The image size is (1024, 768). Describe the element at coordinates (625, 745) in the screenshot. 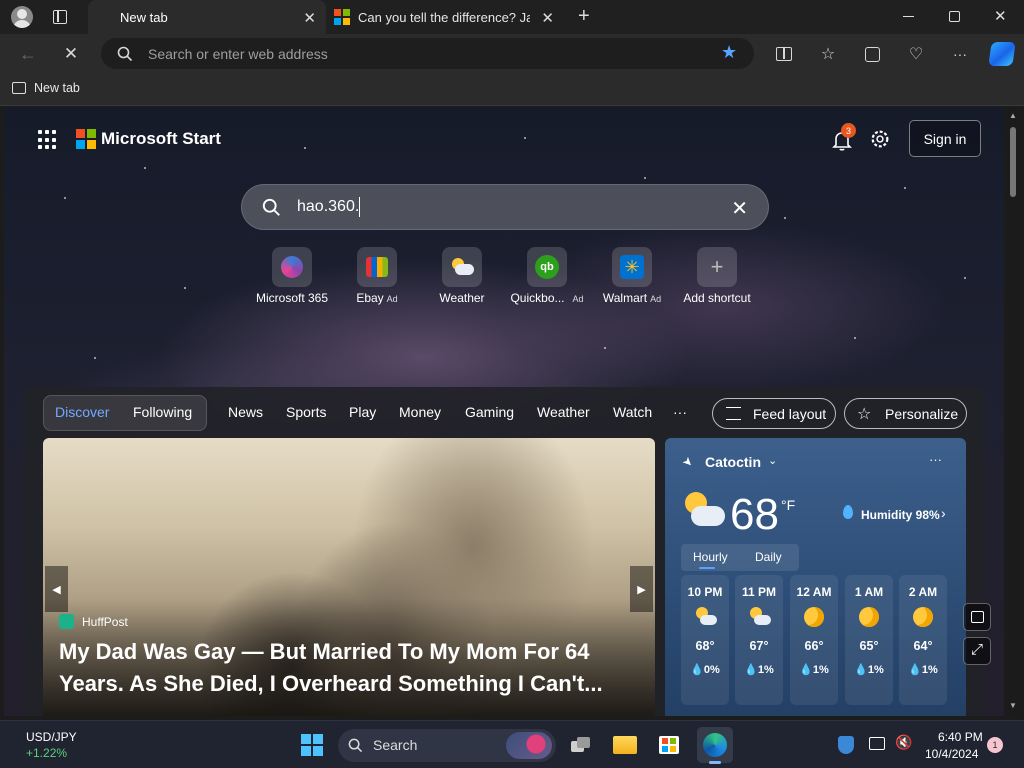

I see `file-explorer-icon` at that location.